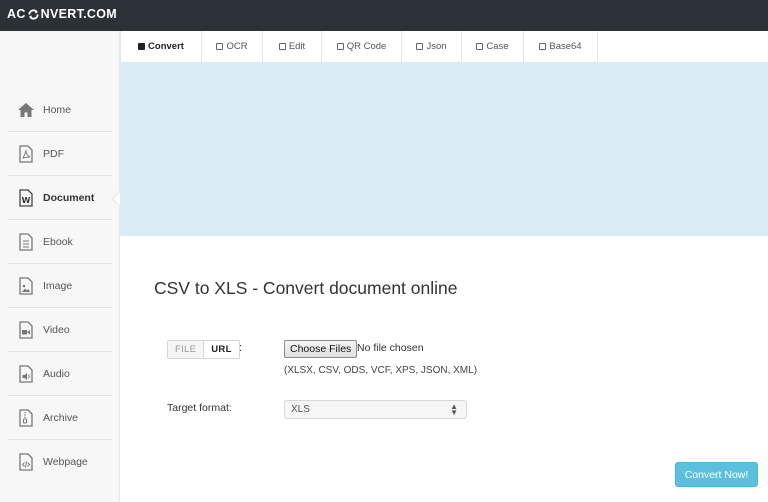 Image resolution: width=768 pixels, height=502 pixels. I want to click on accepted-formats-hint: (XLSX, CSV, ODS, VCF, XPS, JSON, XML), so click(381, 370).